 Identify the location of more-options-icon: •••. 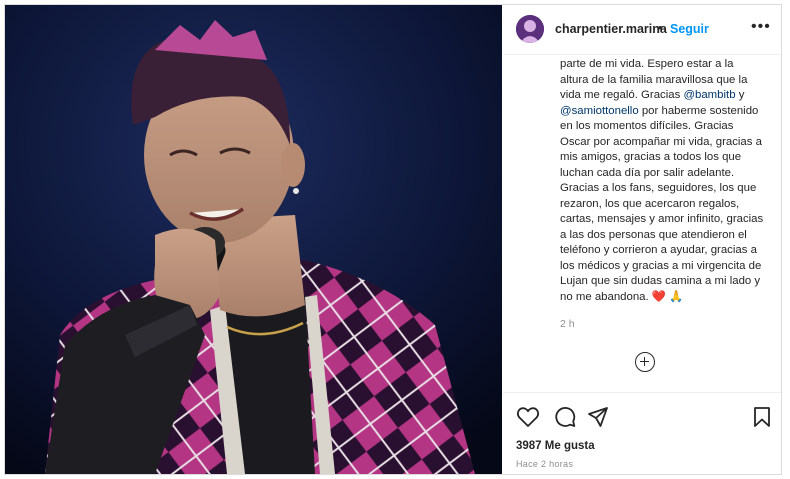
(761, 27).